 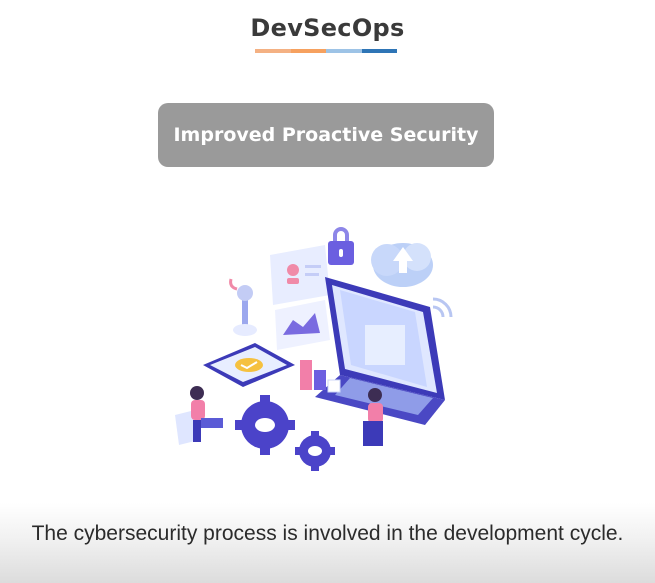 What do you see at coordinates (199, 415) in the screenshot?
I see `person-with-laptop-icon` at bounding box center [199, 415].